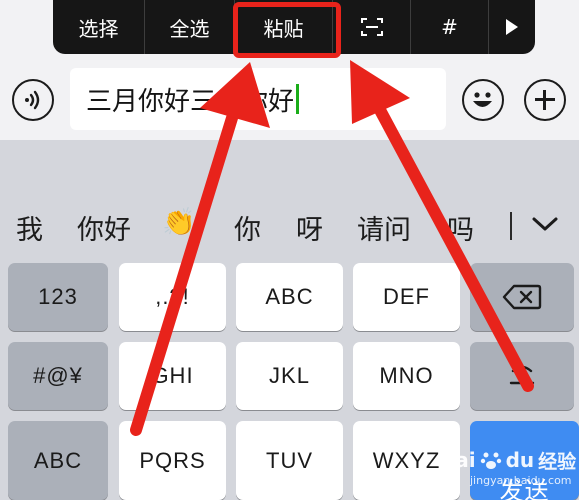  What do you see at coordinates (289, 297) in the screenshot?
I see `key-abc: ABC` at bounding box center [289, 297].